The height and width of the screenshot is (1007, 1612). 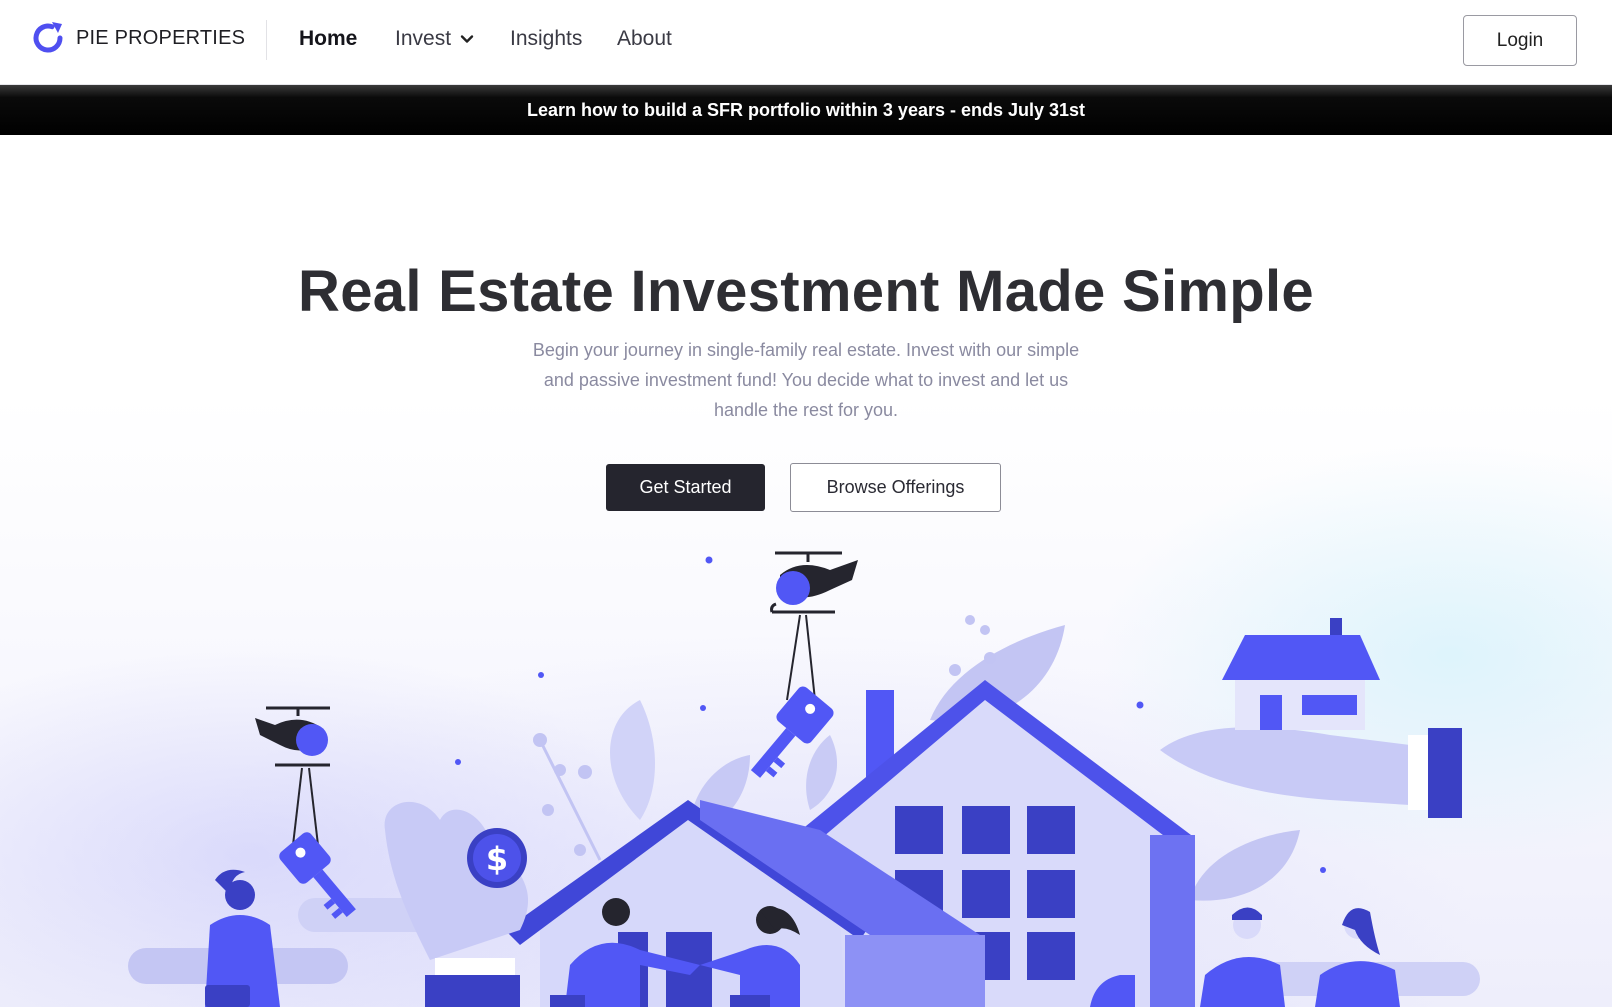 I want to click on leaf-shape, so click(x=1245, y=865).